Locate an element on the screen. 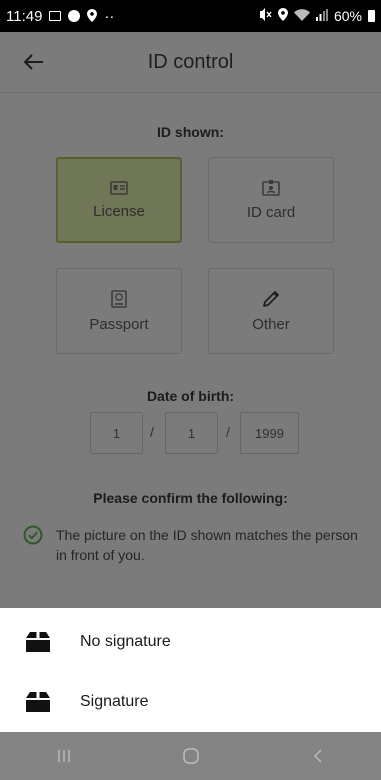 The image size is (381, 780). id-option-label: ID card is located at coordinates (271, 212).